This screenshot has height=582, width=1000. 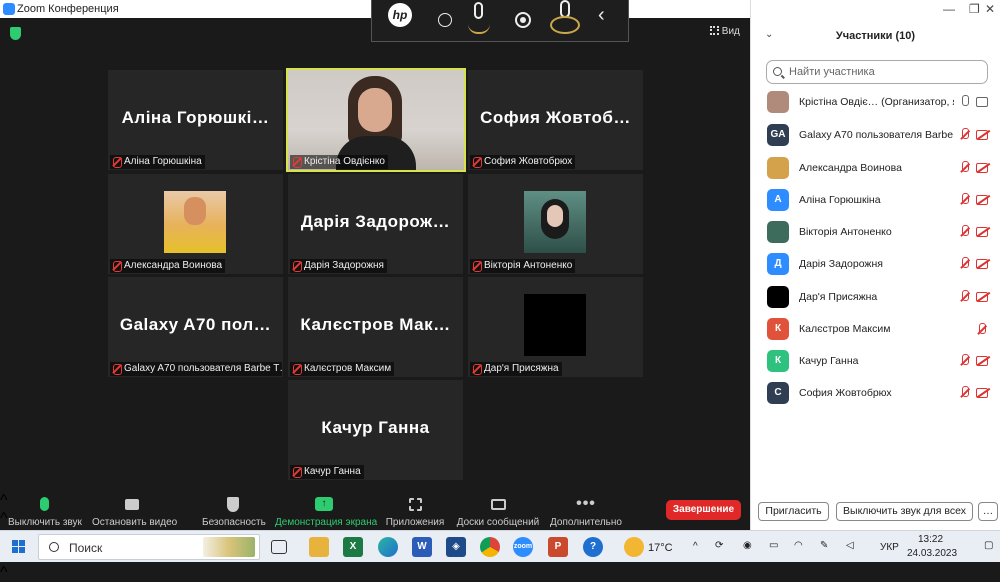 What do you see at coordinates (279, 547) in the screenshot?
I see `task-view-icon` at bounding box center [279, 547].